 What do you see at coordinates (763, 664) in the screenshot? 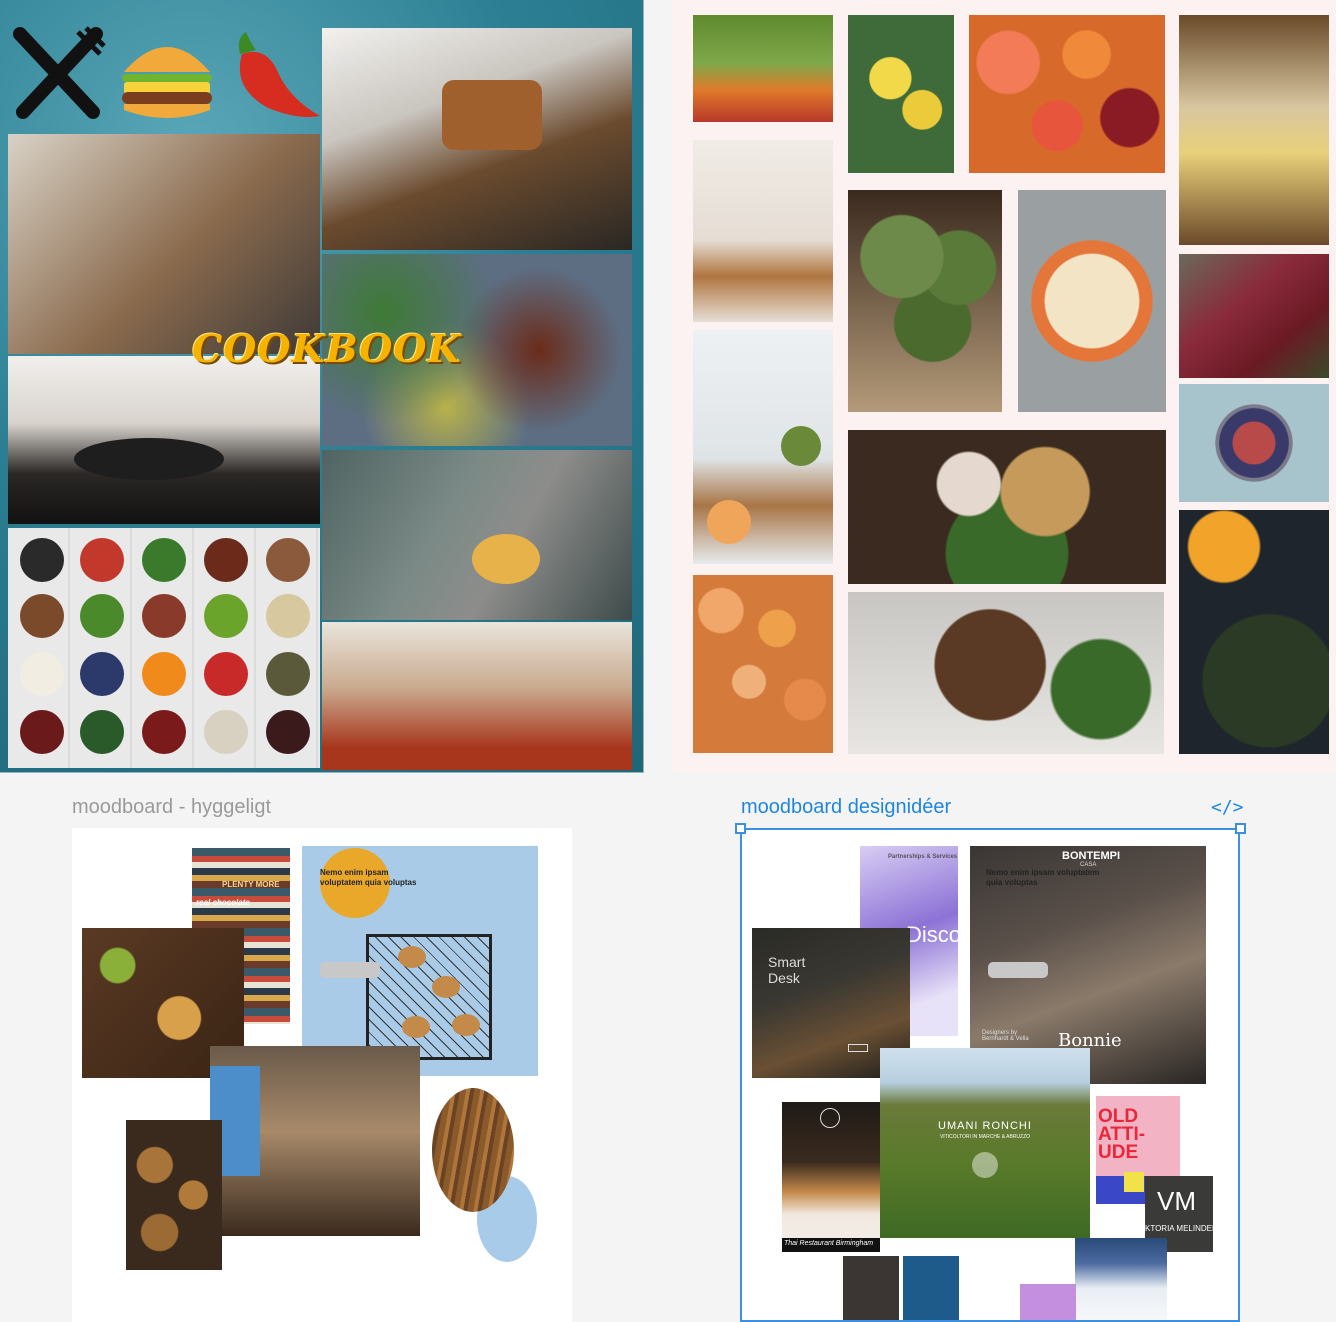
I see `apricot-pile-photo` at bounding box center [763, 664].